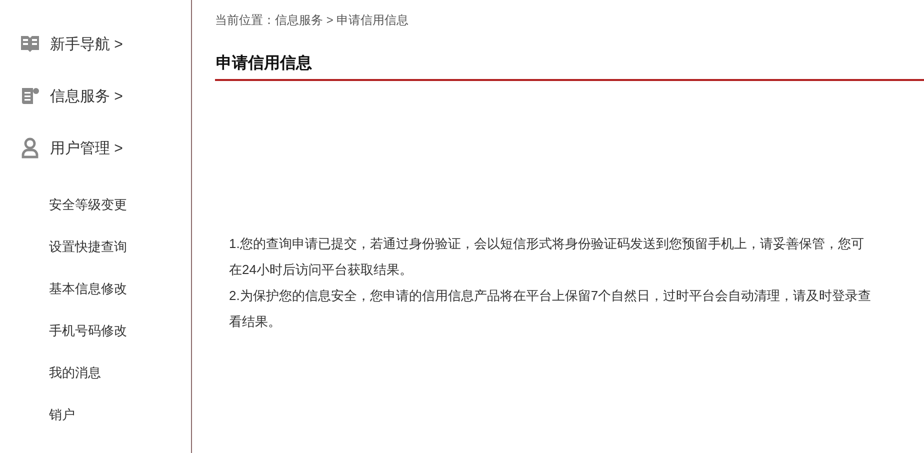 This screenshot has width=924, height=453. I want to click on notice-text: 1.您的查询申请已提交，若通过身份验证，会以短信形式将身份验证码发送到您预留手机上，请妥善保管，您可在24小时后访问平台获取结果。, so click(547, 257).